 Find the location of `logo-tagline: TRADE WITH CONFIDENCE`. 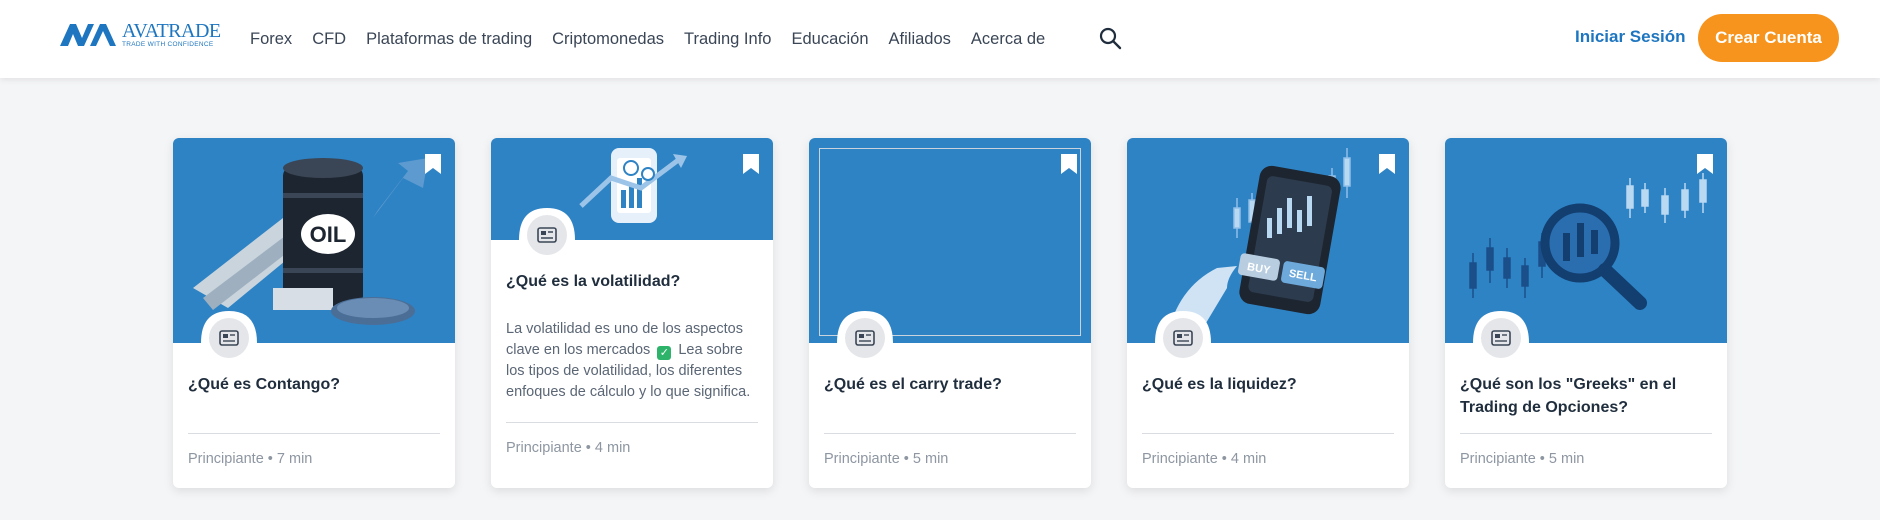

logo-tagline: TRADE WITH CONFIDENCE is located at coordinates (168, 44).